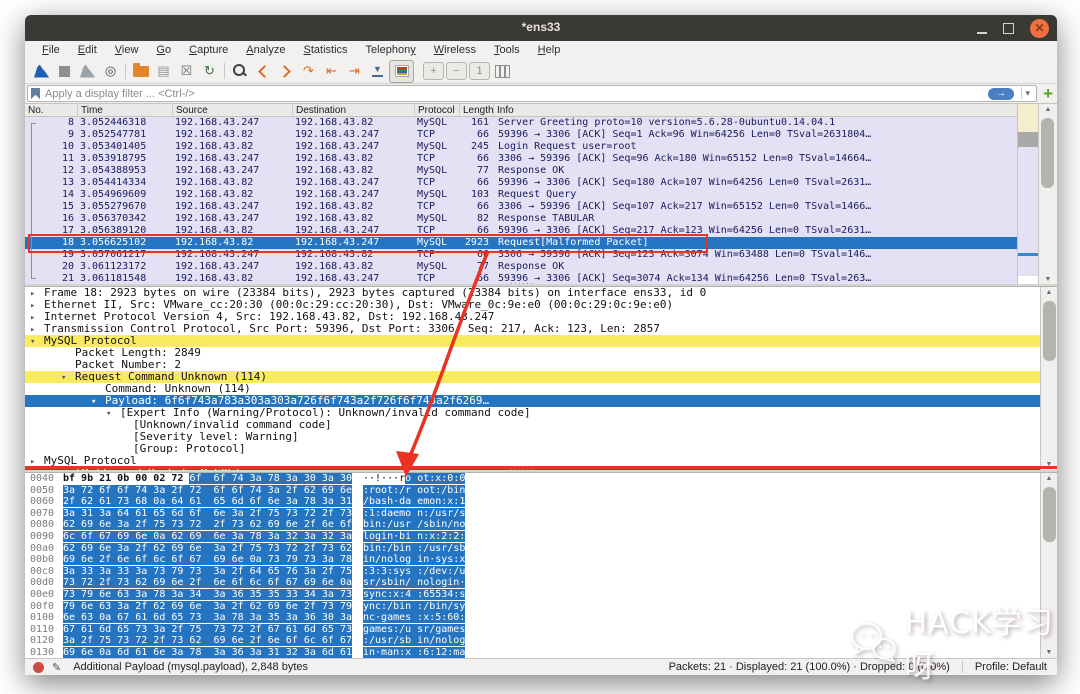 This screenshot has width=1080, height=694. Describe the element at coordinates (401, 71) in the screenshot. I see `colorize-icon` at that location.